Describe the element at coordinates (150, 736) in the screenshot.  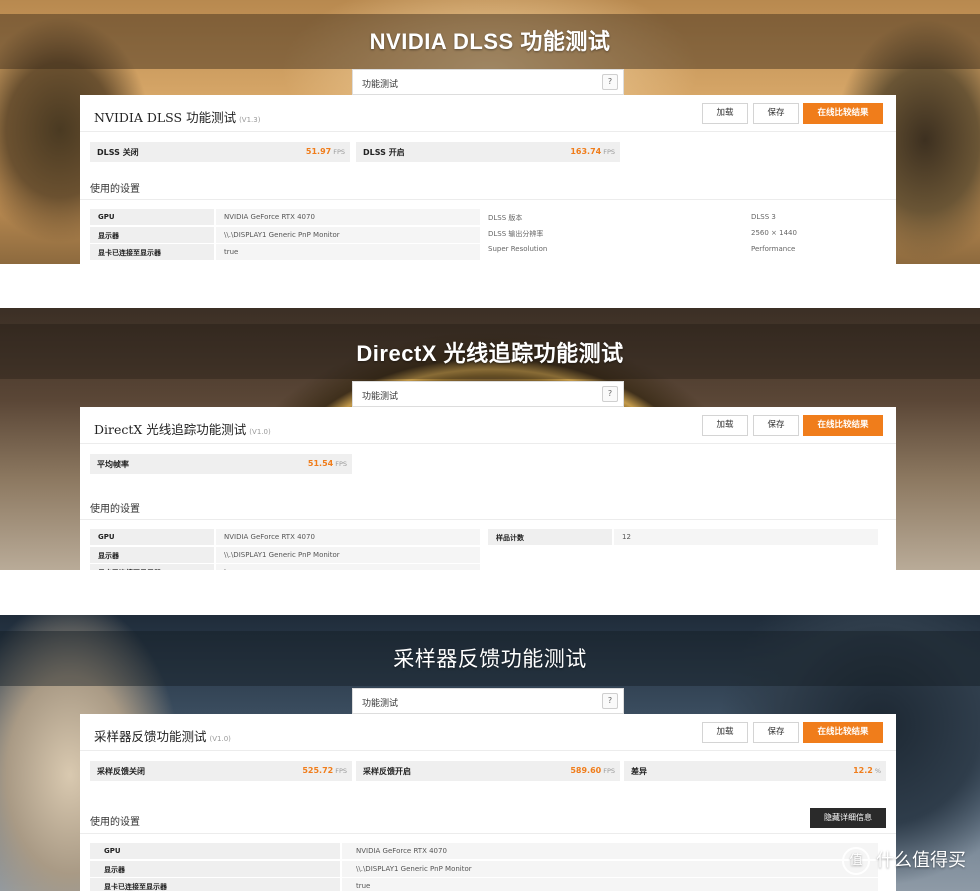
I see `card-title-text: 采样器反馈功能测试` at that location.